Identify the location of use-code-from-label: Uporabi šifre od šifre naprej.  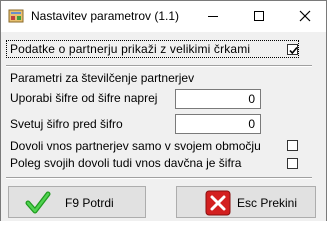
(84, 98).